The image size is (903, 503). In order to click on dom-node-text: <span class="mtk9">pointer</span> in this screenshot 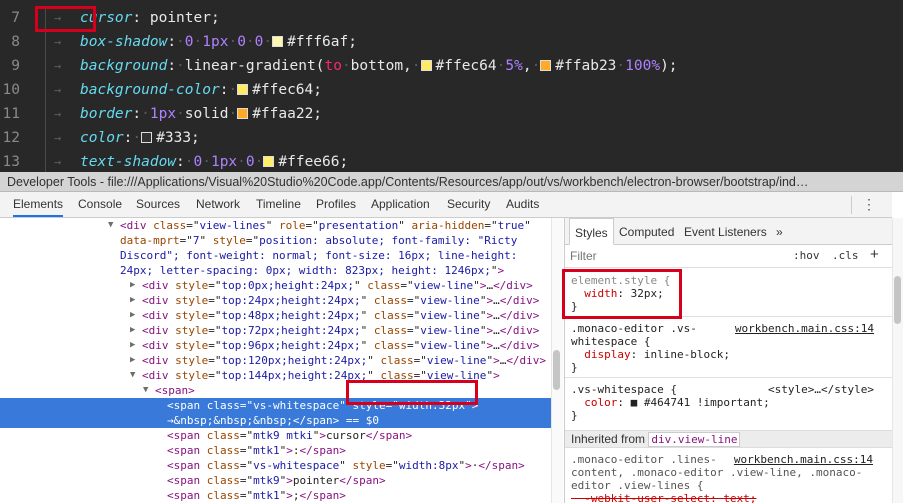, I will do `click(276, 480)`.